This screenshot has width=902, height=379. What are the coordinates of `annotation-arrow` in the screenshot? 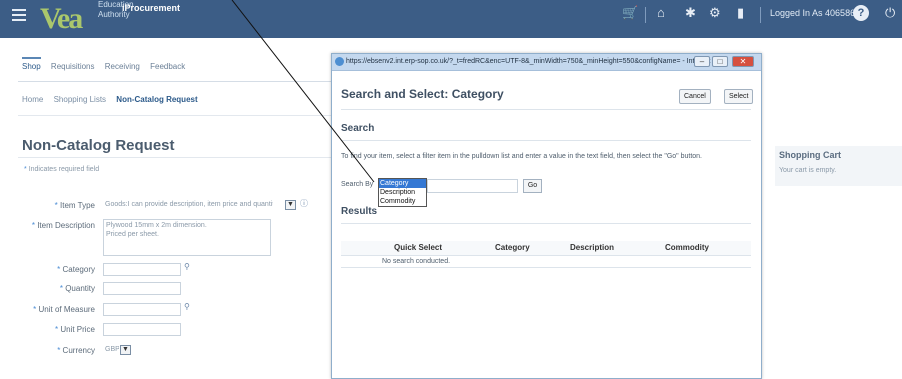 It's located at (303, 91).